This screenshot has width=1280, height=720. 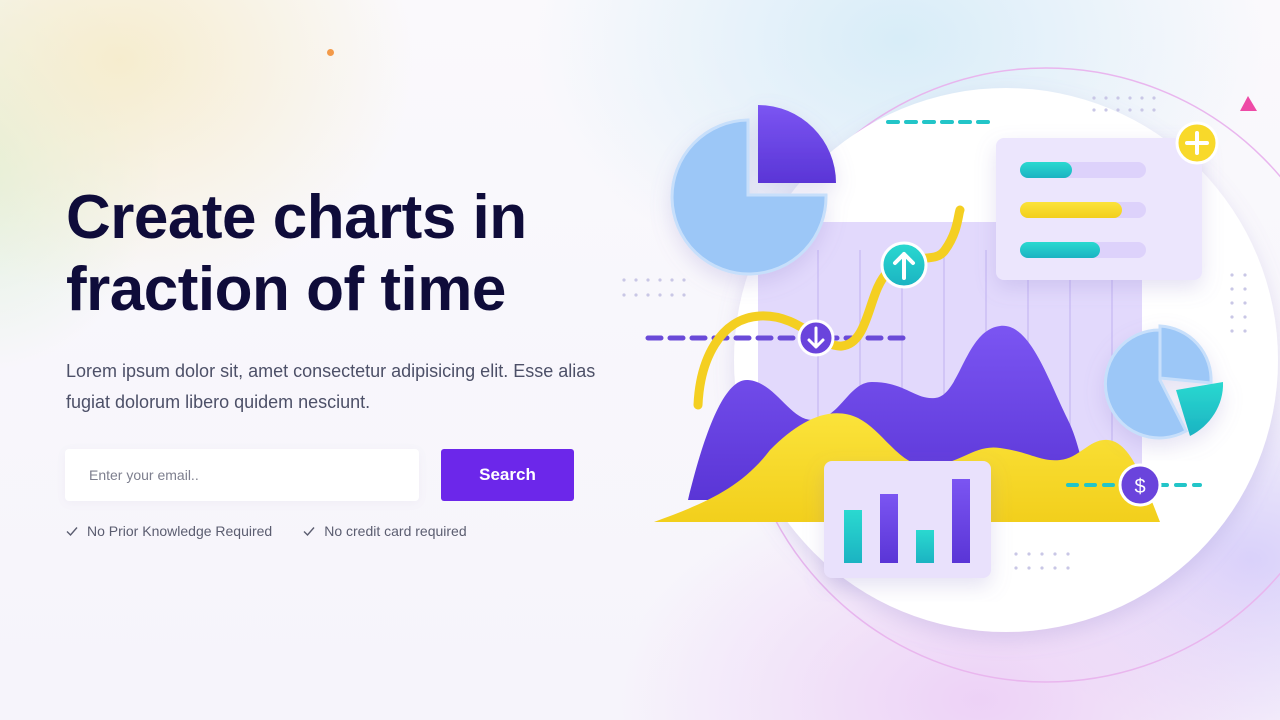 What do you see at coordinates (296, 217) in the screenshot?
I see `hero-title-line1: Create charts in` at bounding box center [296, 217].